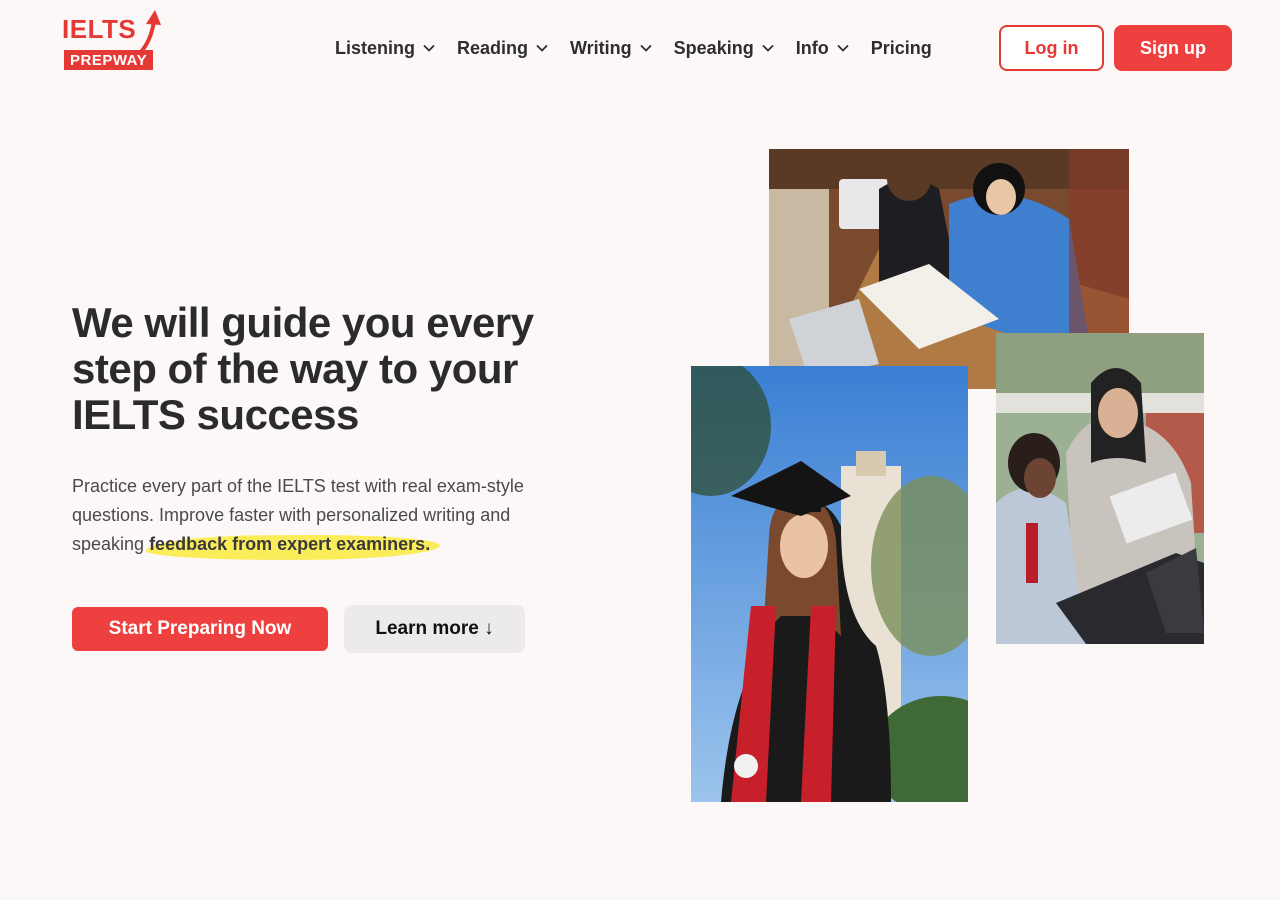 Image resolution: width=1280 pixels, height=900 pixels. Describe the element at coordinates (829, 584) in the screenshot. I see `graduate-photo` at that location.